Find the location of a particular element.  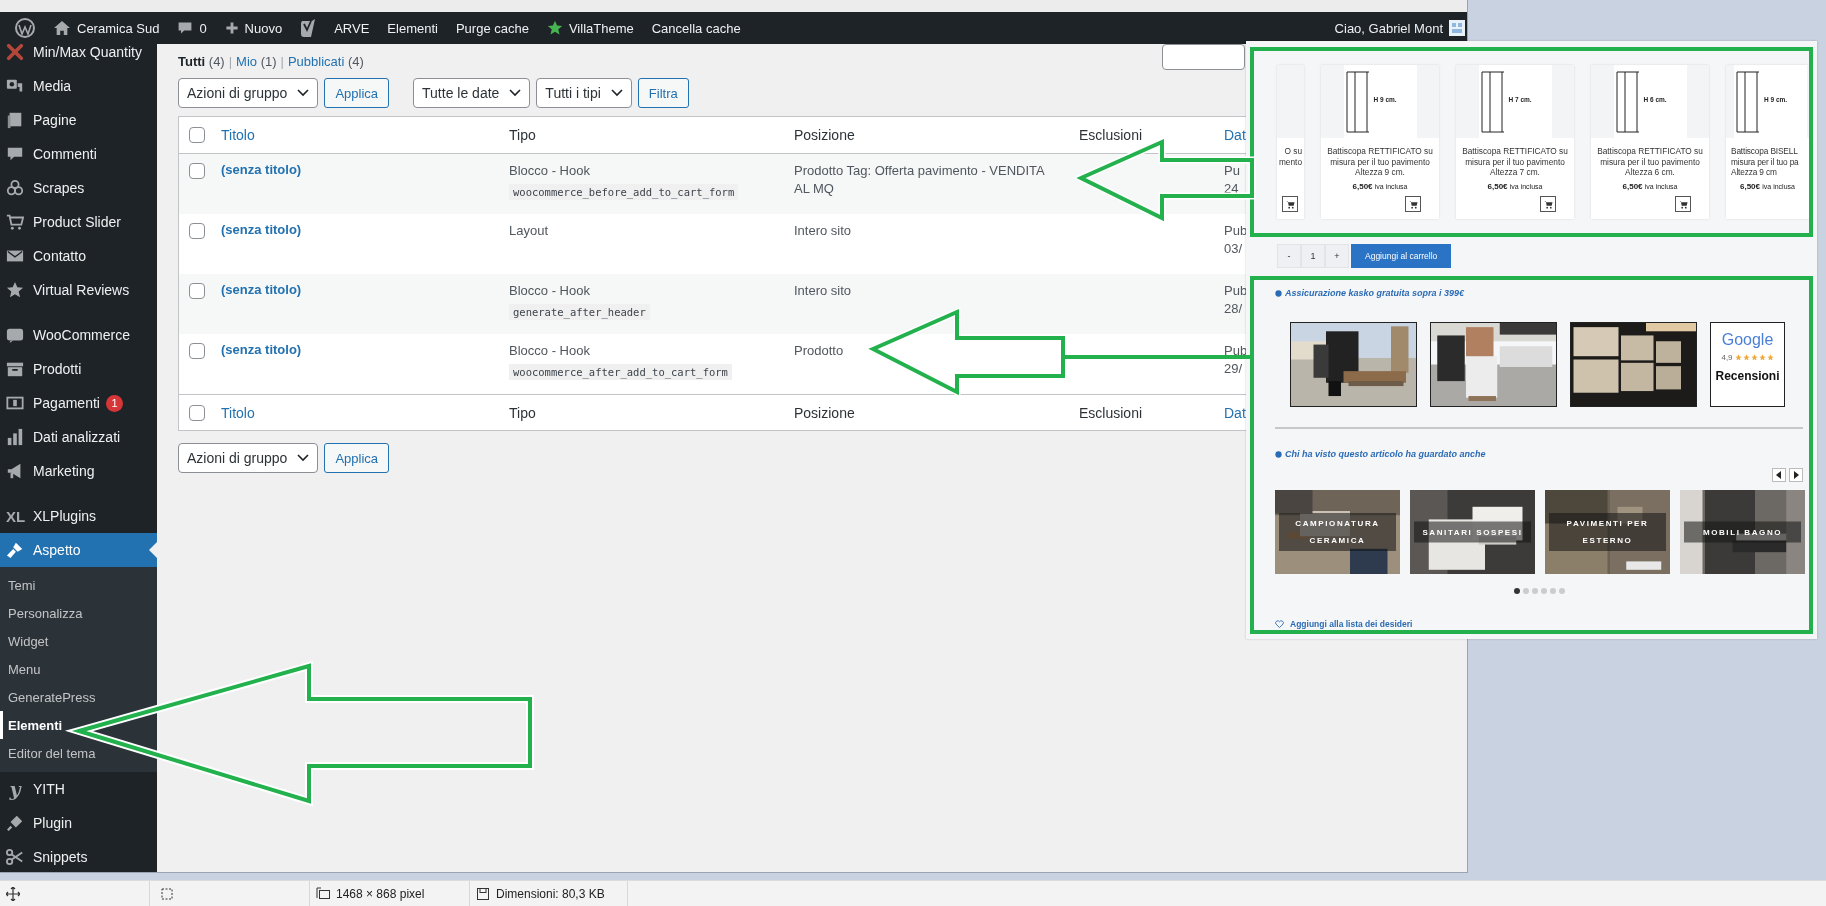

increase-button: + is located at coordinates (1337, 256).